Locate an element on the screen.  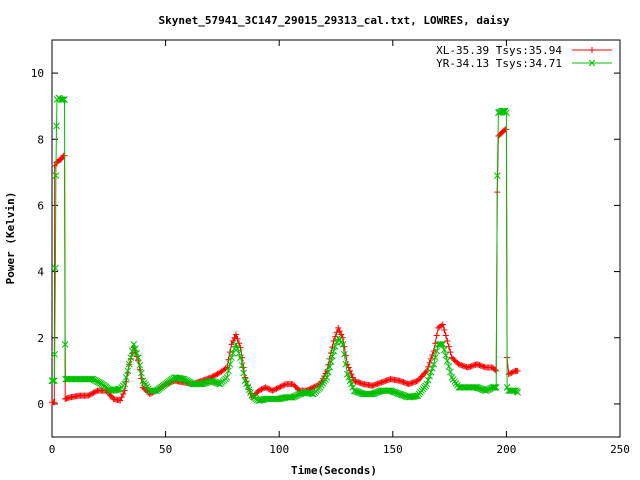
y-tick-label: 0 is located at coordinates (40, 404).